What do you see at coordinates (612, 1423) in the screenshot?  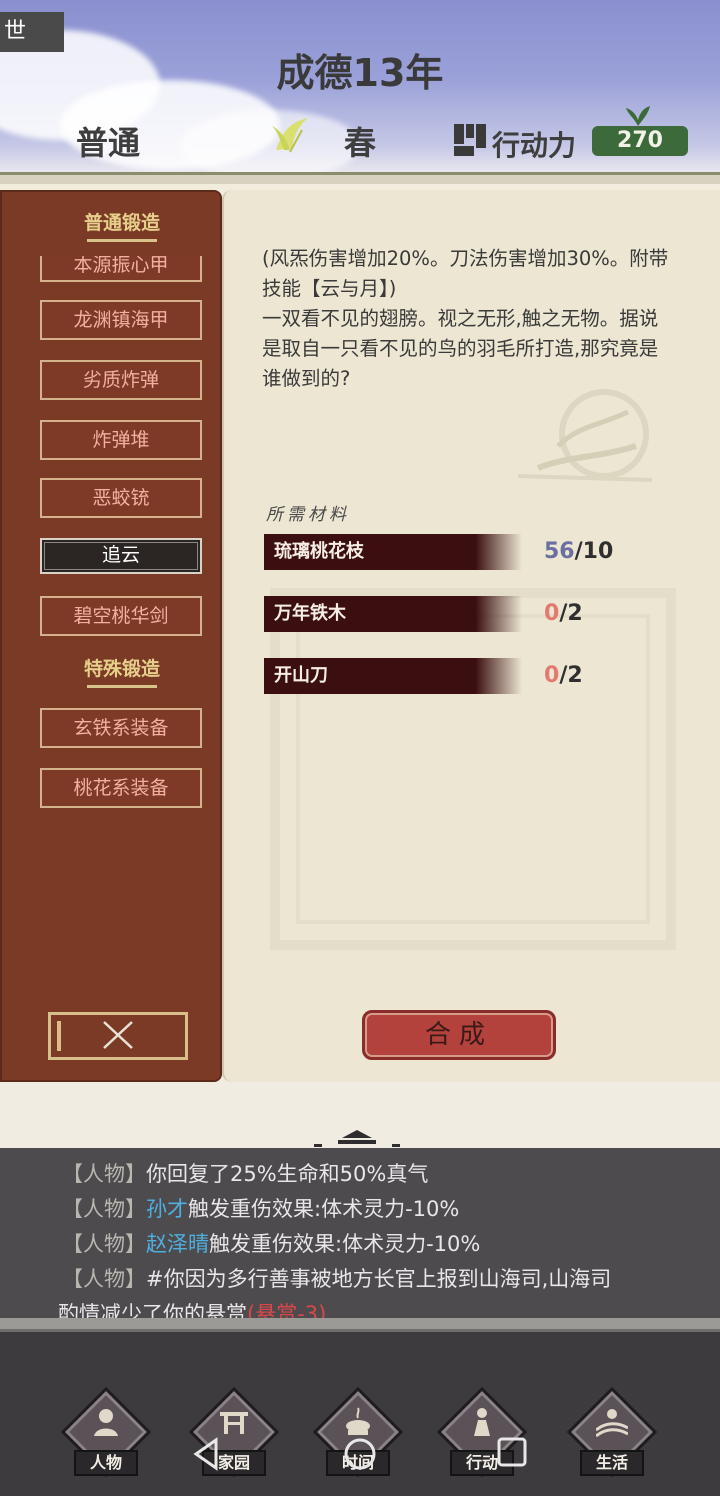 I see `field-sun-icon` at bounding box center [612, 1423].